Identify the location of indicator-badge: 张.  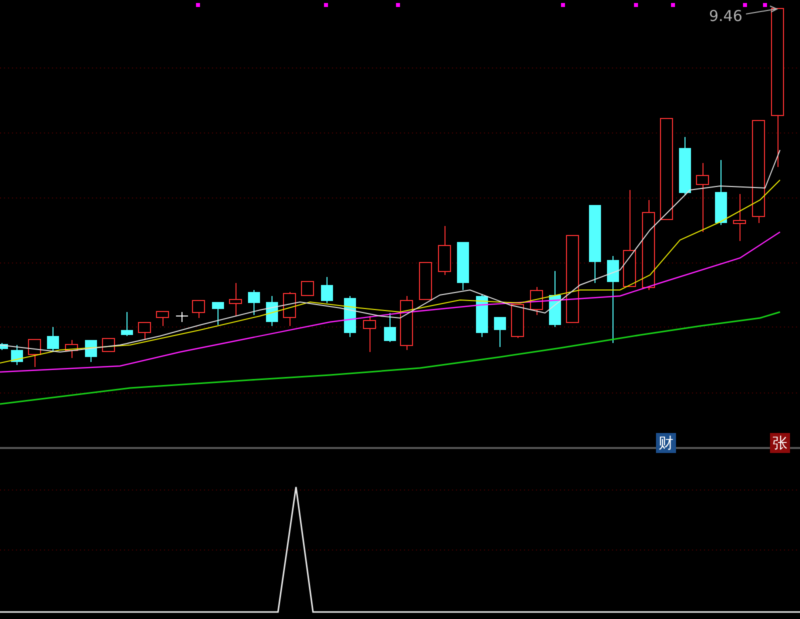
(780, 443).